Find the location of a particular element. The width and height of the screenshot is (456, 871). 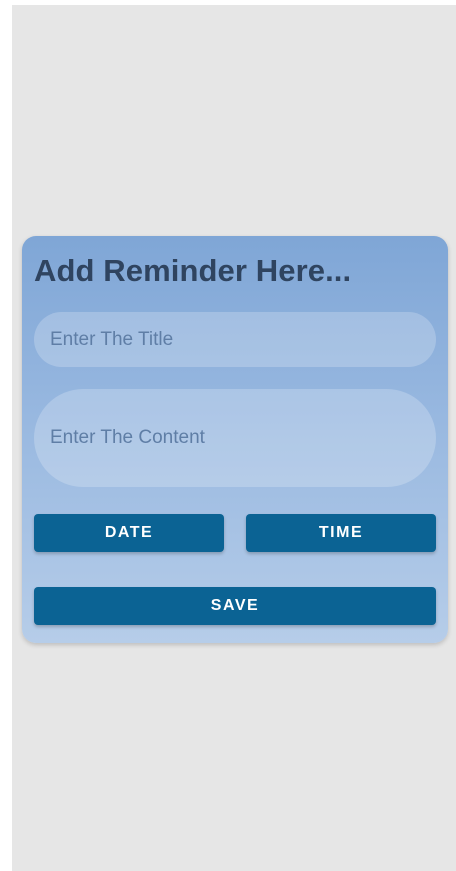

content-input is located at coordinates (235, 438).